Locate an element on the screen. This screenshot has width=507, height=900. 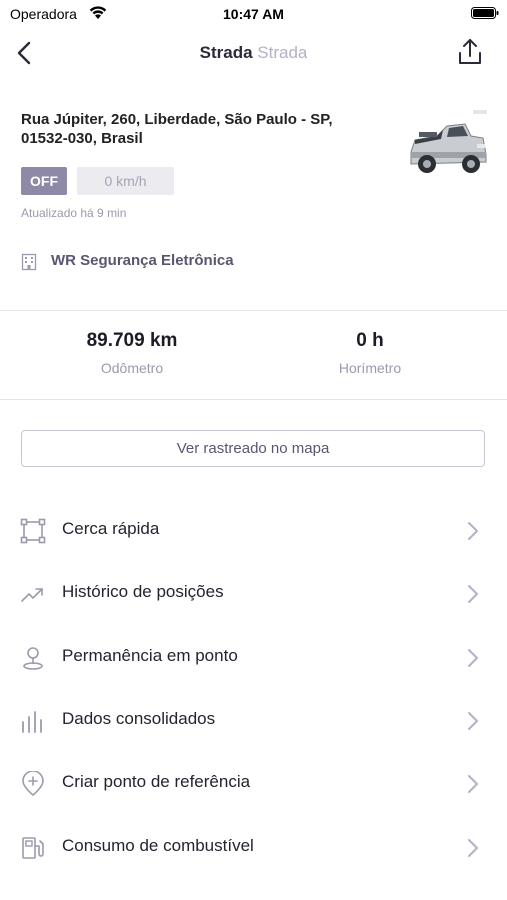
navigation-bar: Strada Strada is located at coordinates (253, 53).